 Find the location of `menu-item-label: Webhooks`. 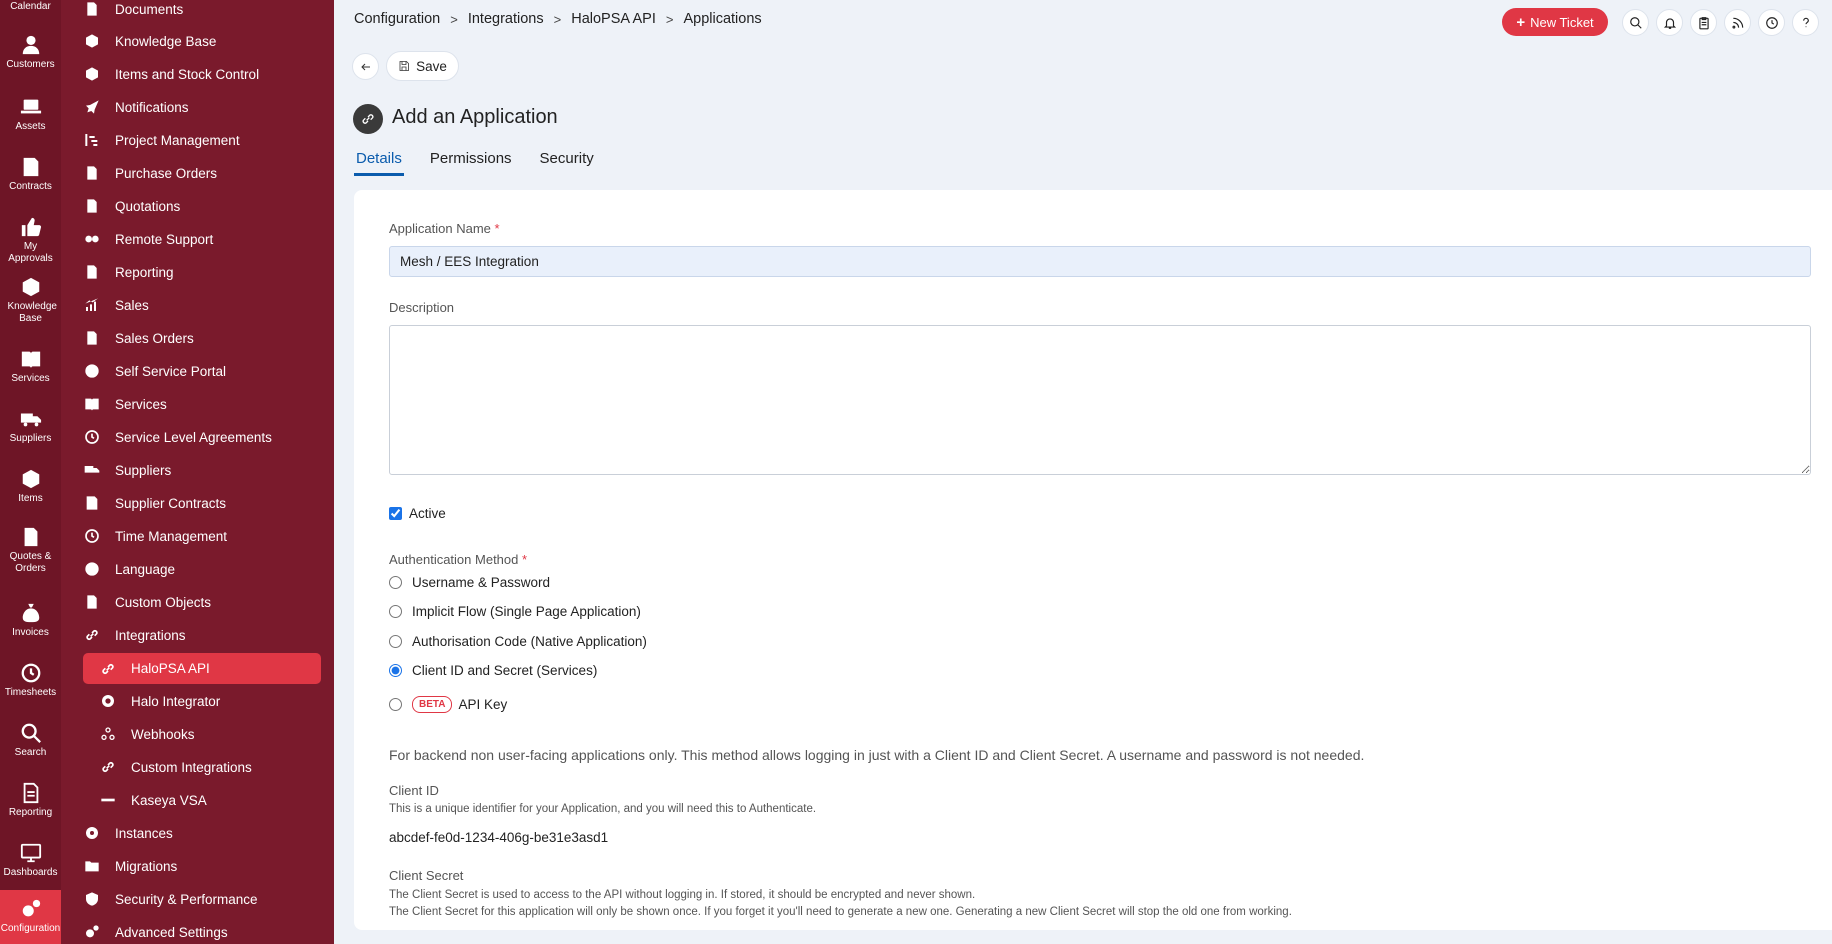

menu-item-label: Webhooks is located at coordinates (163, 734).